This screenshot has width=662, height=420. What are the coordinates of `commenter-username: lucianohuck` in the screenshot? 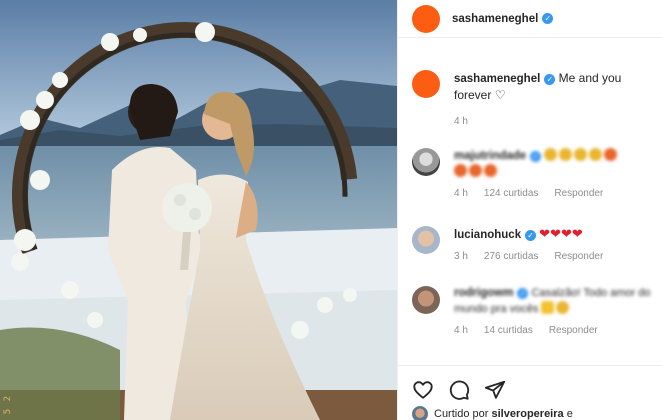 It's located at (487, 235).